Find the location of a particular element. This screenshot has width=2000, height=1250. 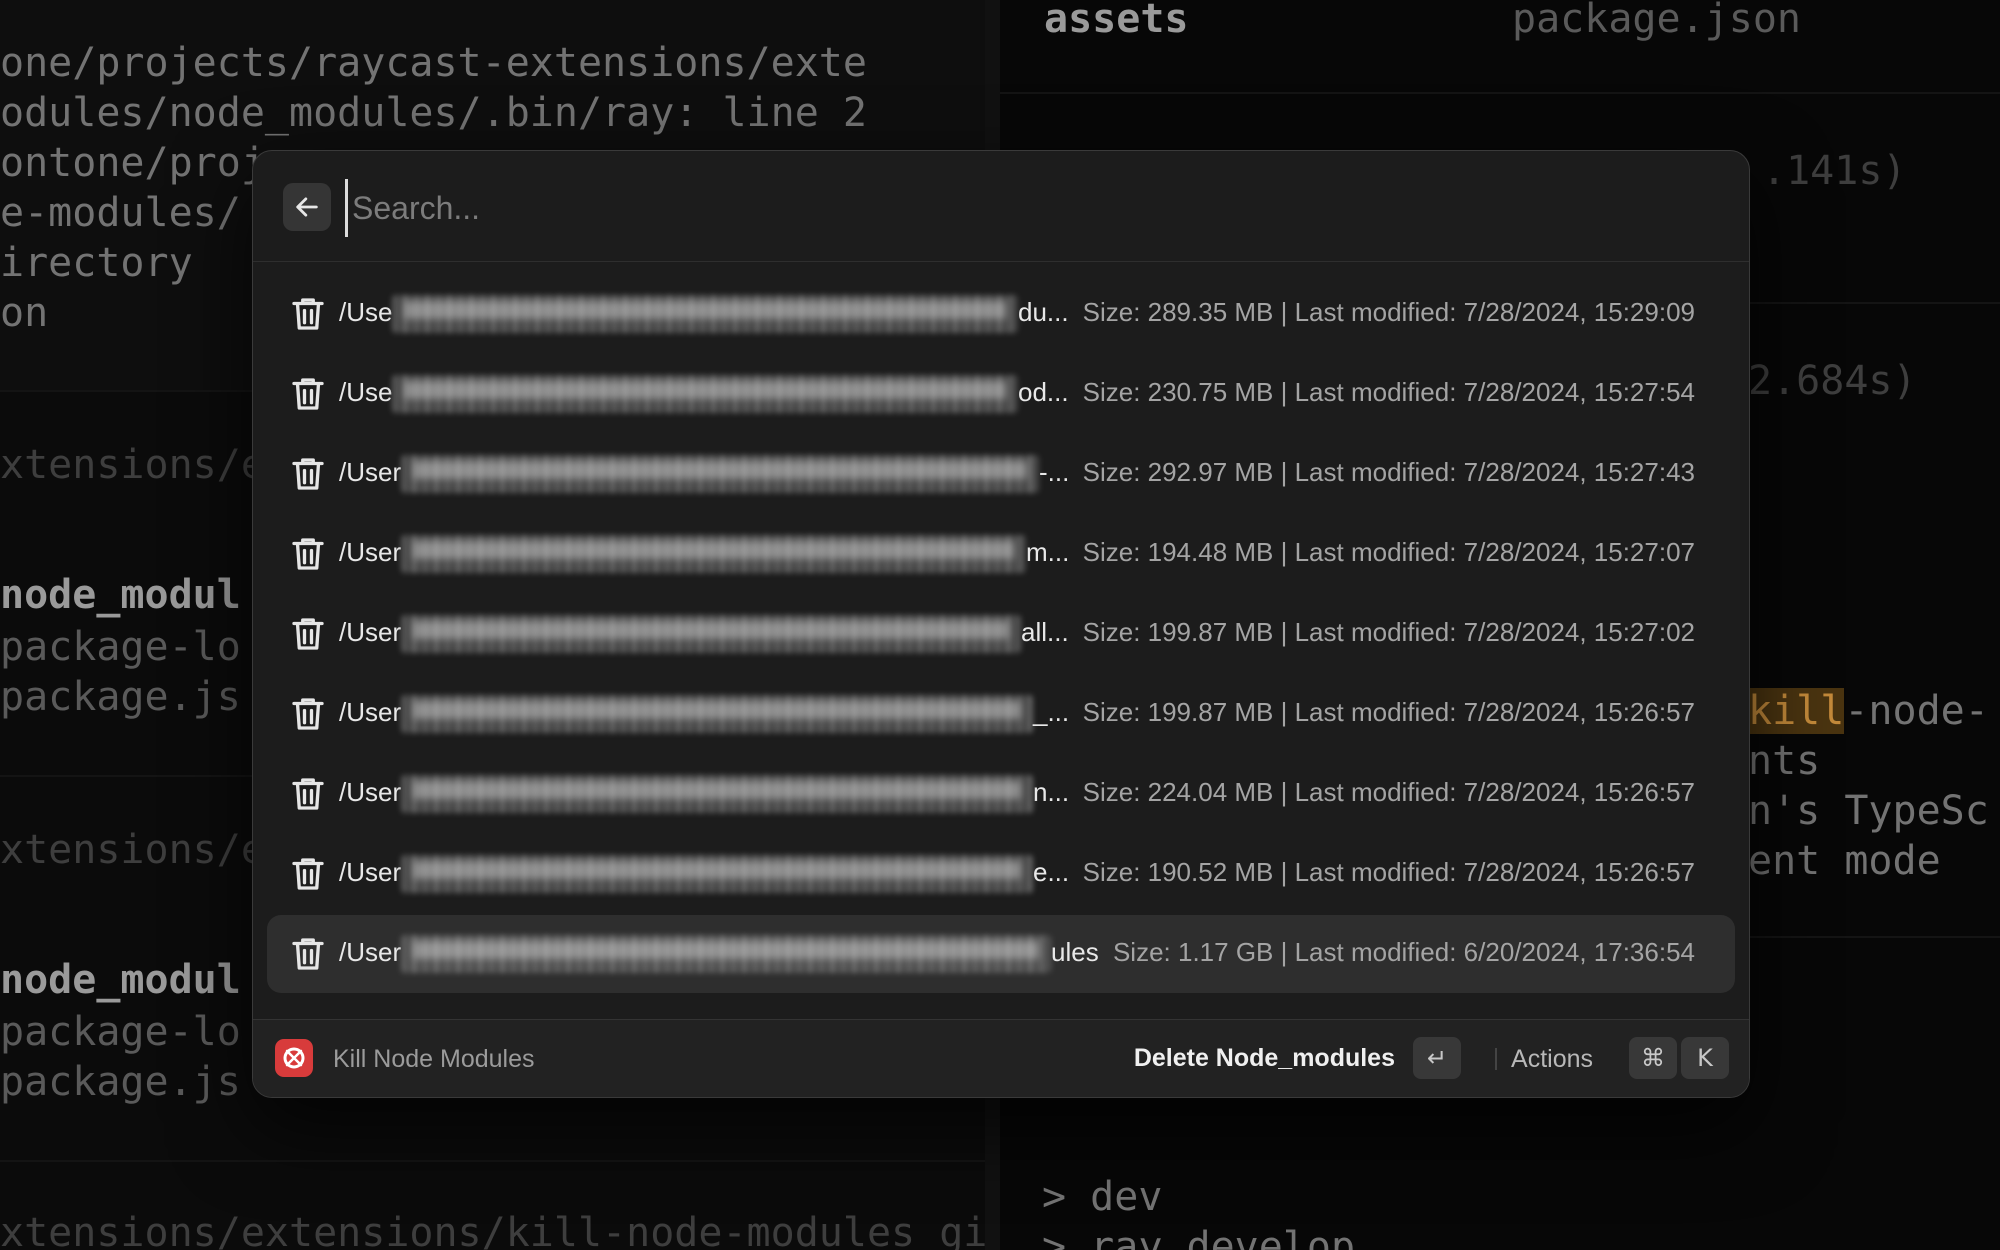

enter-key-hint: ↵ is located at coordinates (1437, 1058).